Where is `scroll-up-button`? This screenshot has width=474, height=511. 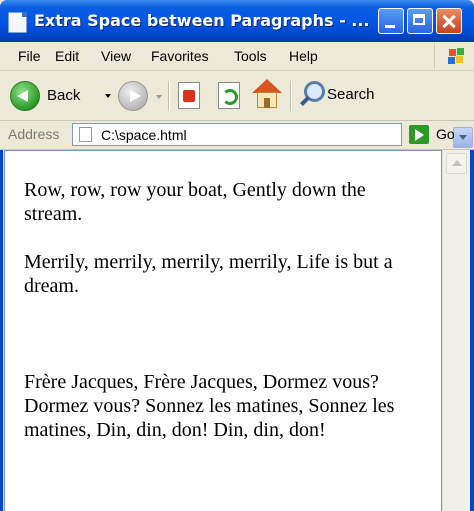
scroll-up-button is located at coordinates (456, 163).